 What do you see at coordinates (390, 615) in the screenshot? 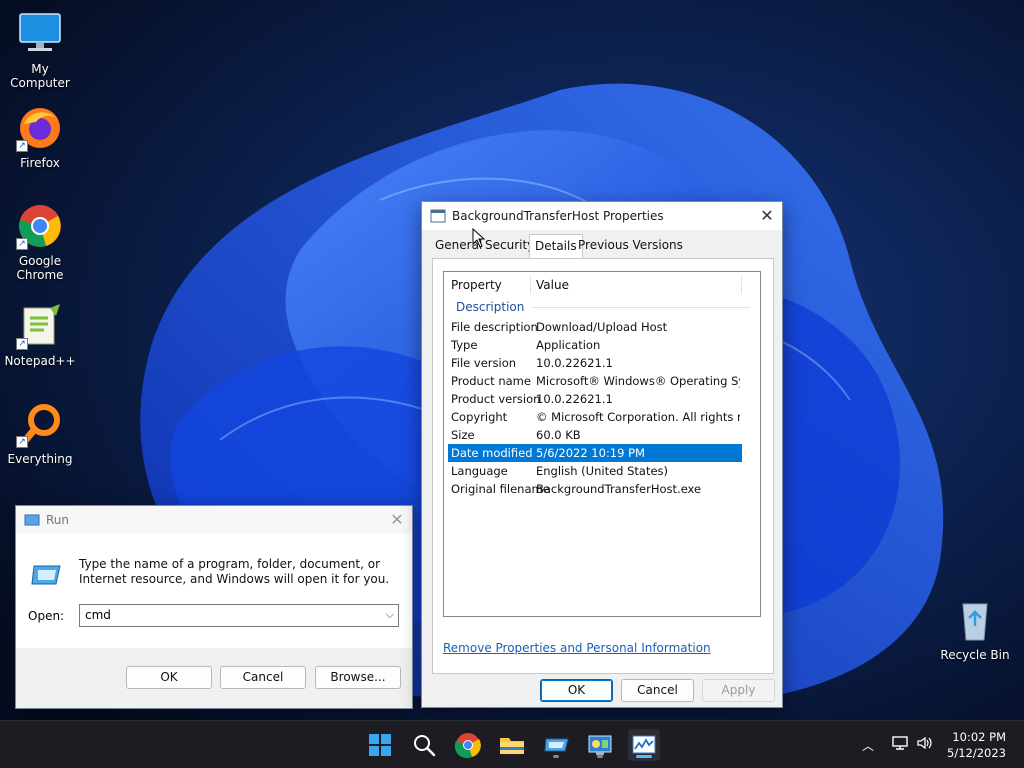
I see `chevron-down-icon: ⌵` at bounding box center [390, 615].